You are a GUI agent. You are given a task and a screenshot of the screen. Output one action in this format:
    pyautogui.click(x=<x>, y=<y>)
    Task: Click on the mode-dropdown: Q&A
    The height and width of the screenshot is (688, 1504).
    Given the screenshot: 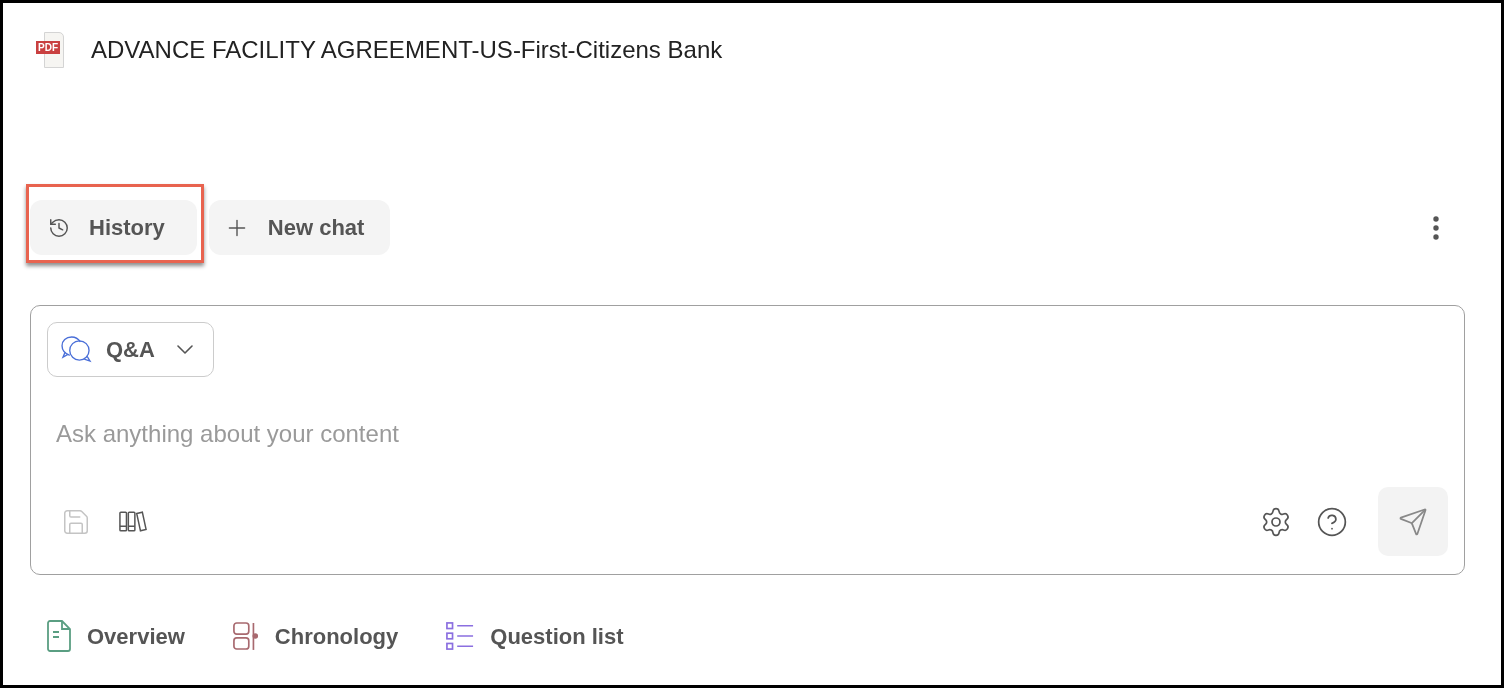 What is the action you would take?
    pyautogui.click(x=130, y=349)
    